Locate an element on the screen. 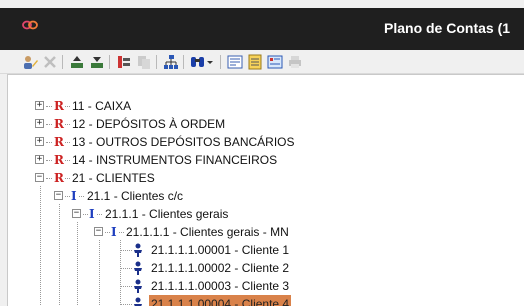 The image size is (524, 306). tree-node: − R 21 - CLIENTES is located at coordinates (266, 178).